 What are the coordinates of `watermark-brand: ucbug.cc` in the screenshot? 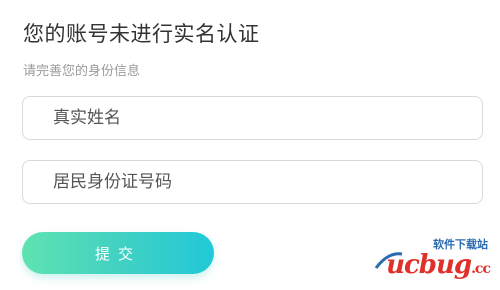 It's located at (438, 265).